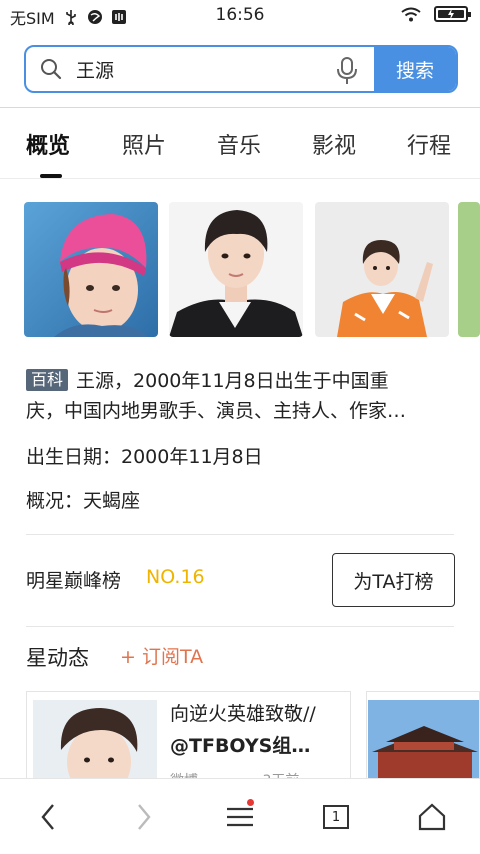  I want to click on tab-schedule: 行程, so click(429, 144).